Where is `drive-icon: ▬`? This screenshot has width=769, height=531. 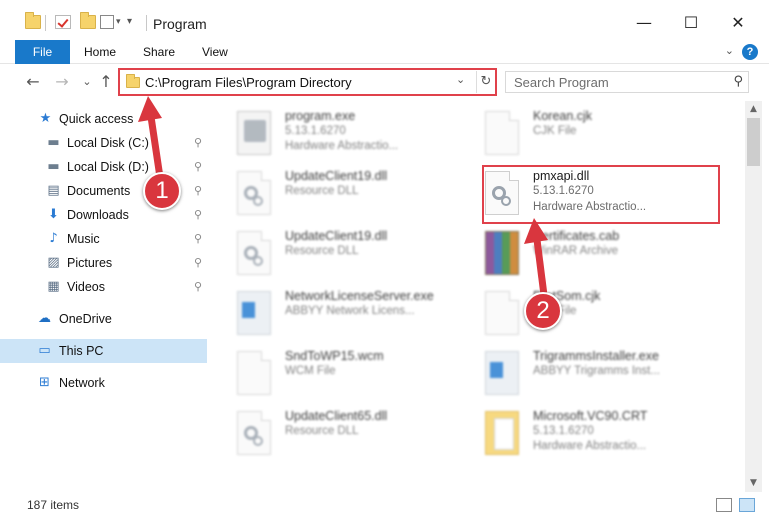 drive-icon: ▬ is located at coordinates (53, 142).